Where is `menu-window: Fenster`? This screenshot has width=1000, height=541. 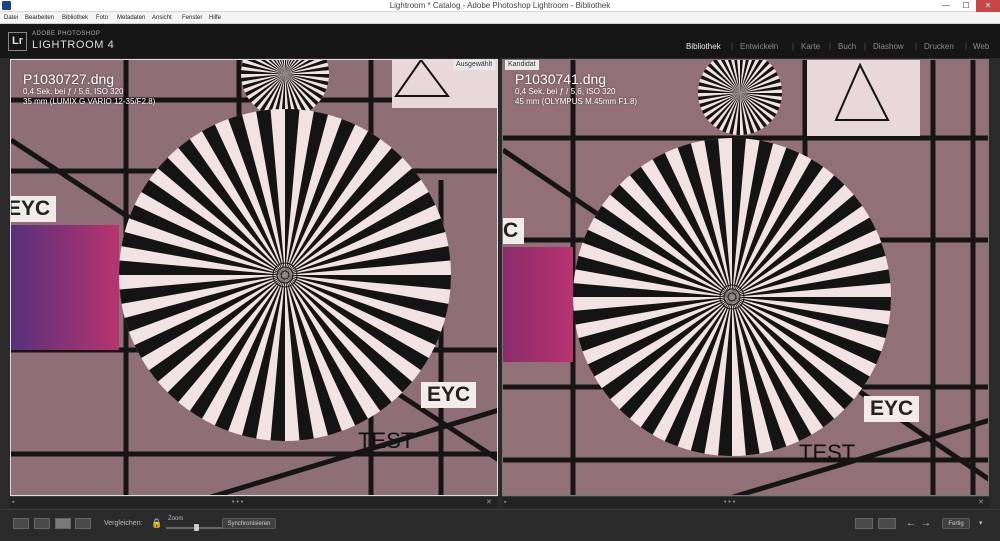 menu-window: Fenster is located at coordinates (192, 18).